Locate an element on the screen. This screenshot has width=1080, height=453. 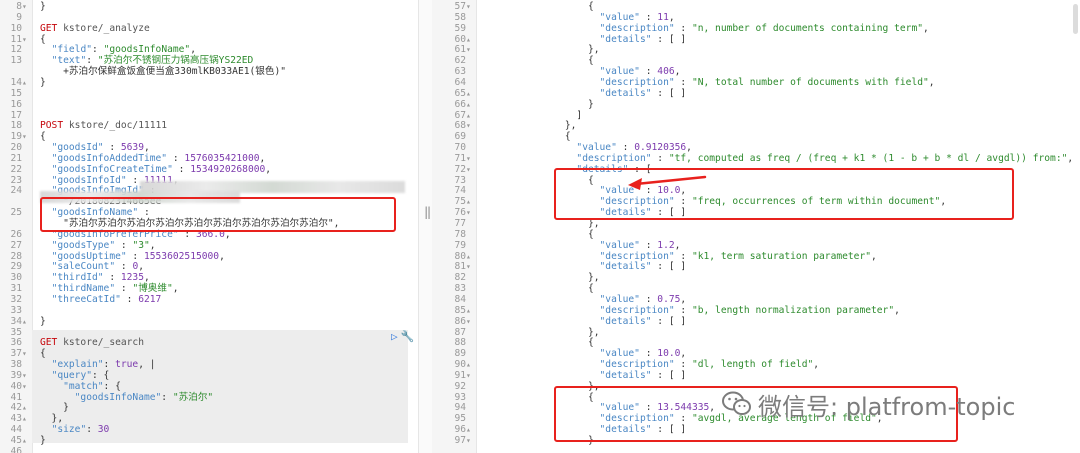
watermark: 微信号: platfrom-topic is located at coordinates (868, 404).